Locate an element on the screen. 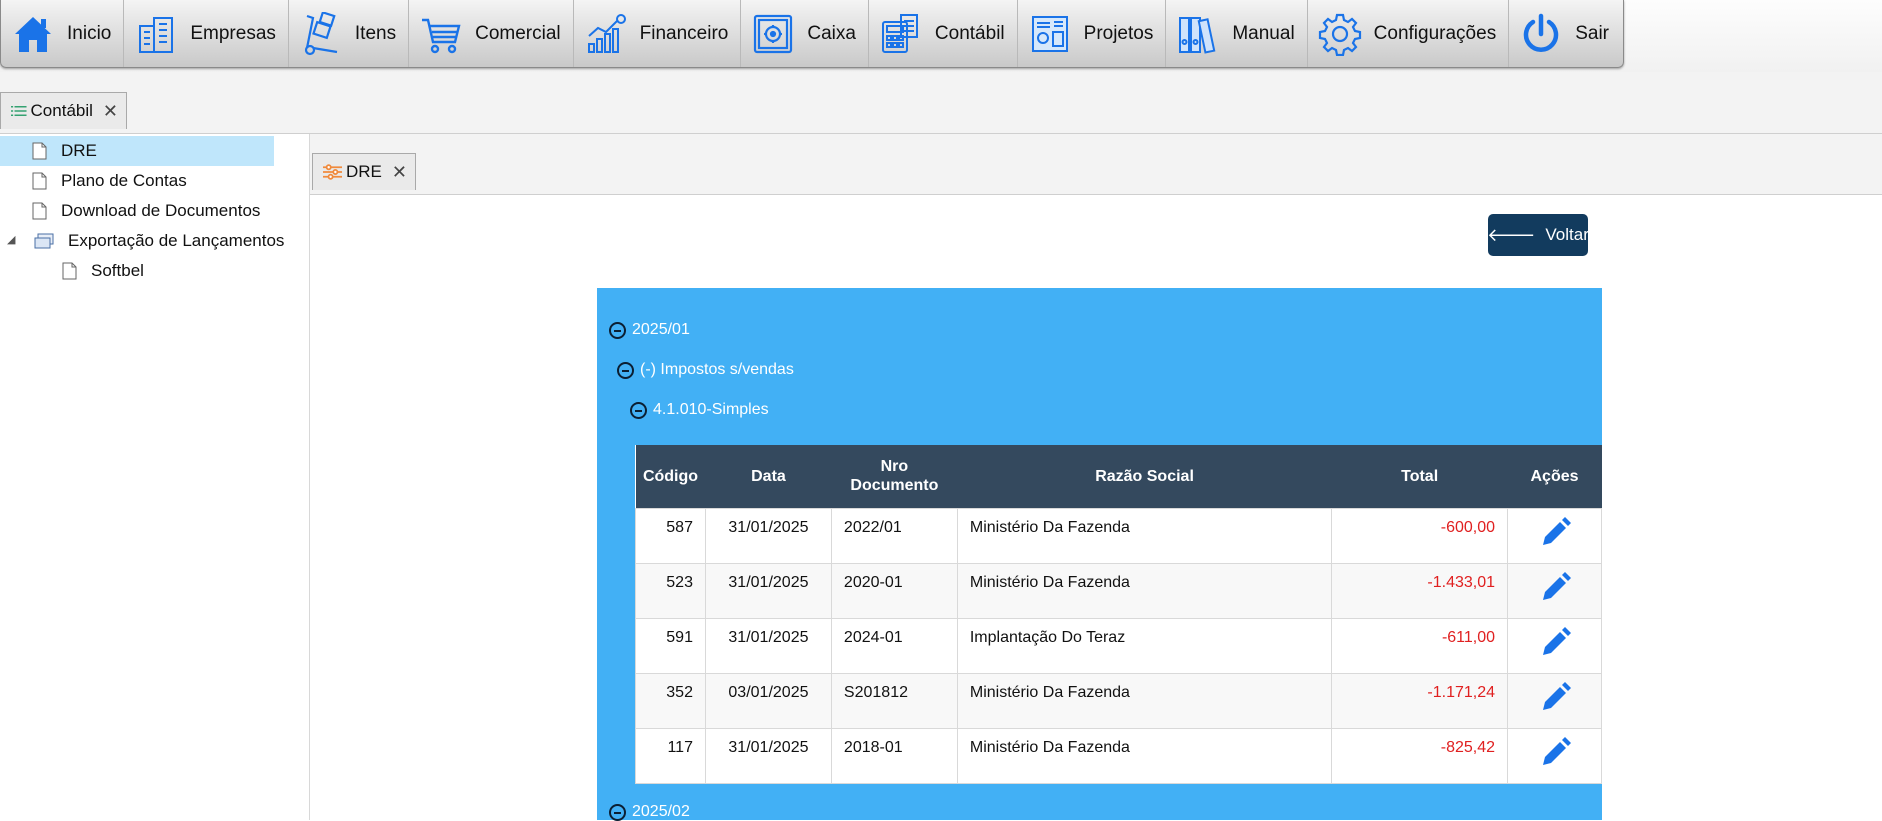 This screenshot has width=1882, height=821. group-label: 2025/02 is located at coordinates (661, 811).